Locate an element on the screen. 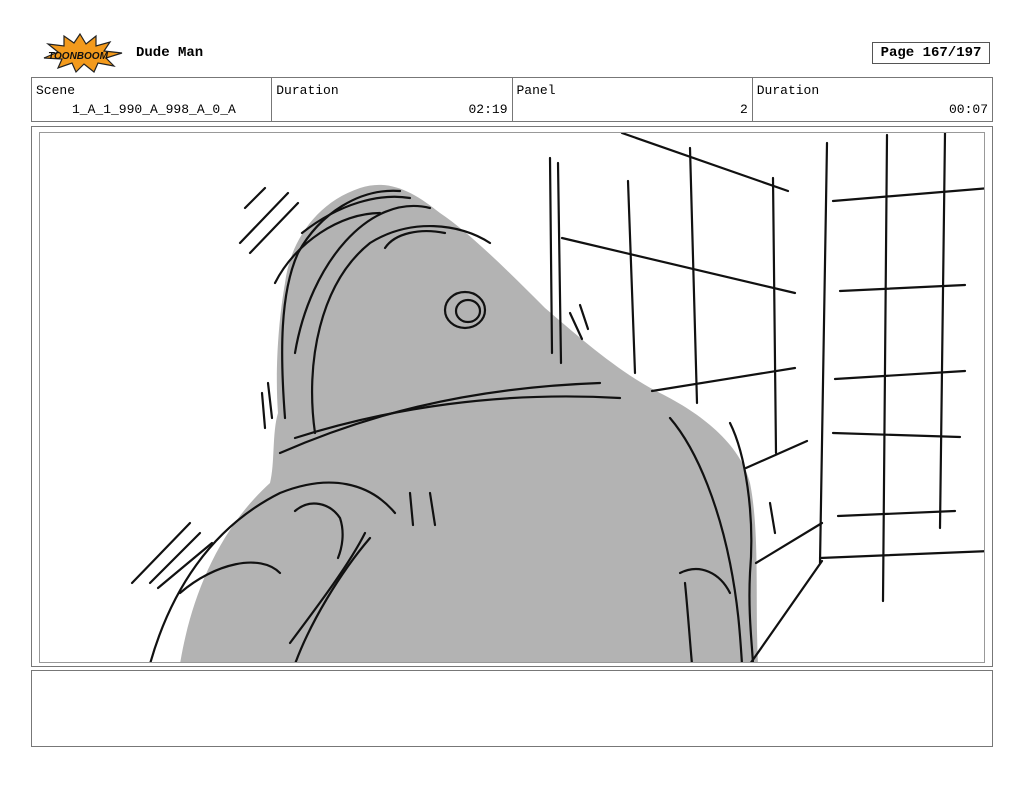 The image size is (1024, 793). page-number: Page 167/197 is located at coordinates (931, 53).